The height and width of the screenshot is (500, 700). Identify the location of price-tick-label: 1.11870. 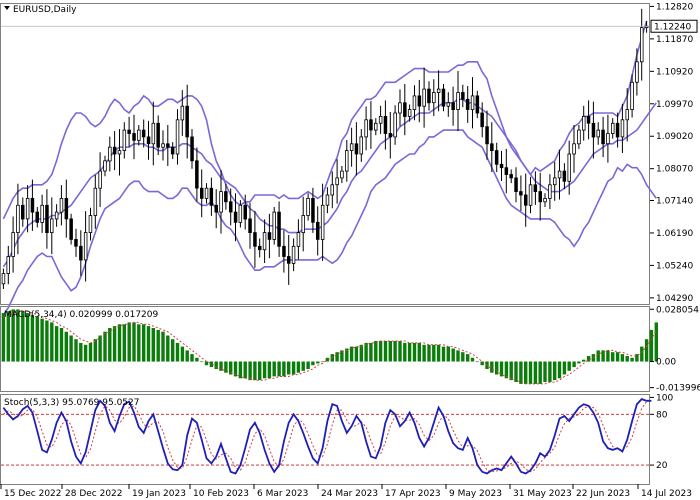
(674, 40).